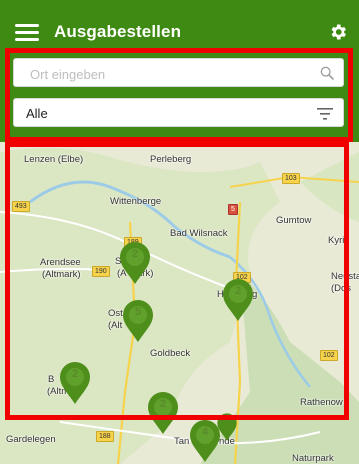  I want to click on hamburger-menu-icon, so click(27, 33).